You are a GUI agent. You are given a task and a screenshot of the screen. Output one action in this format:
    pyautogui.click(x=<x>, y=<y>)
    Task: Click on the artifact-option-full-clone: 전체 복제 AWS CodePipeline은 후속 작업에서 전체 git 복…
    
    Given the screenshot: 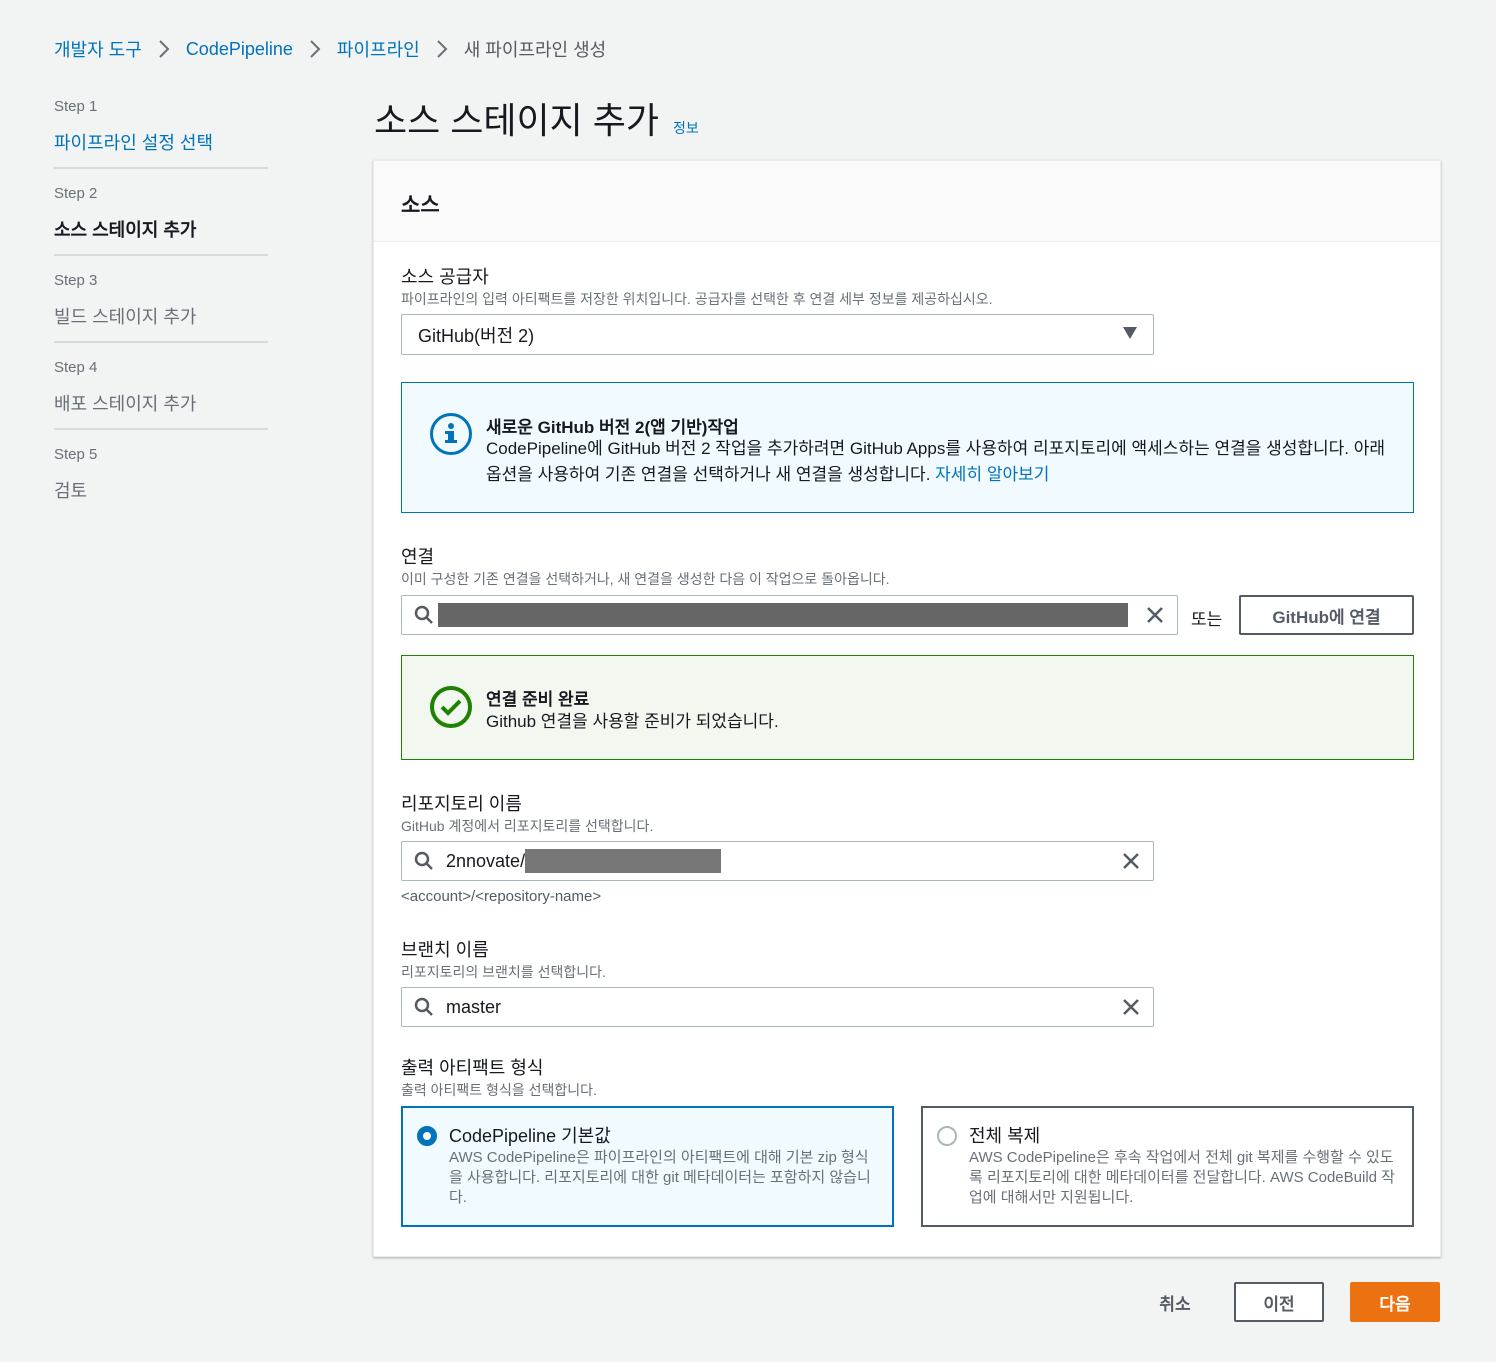 What is the action you would take?
    pyautogui.click(x=1167, y=1166)
    